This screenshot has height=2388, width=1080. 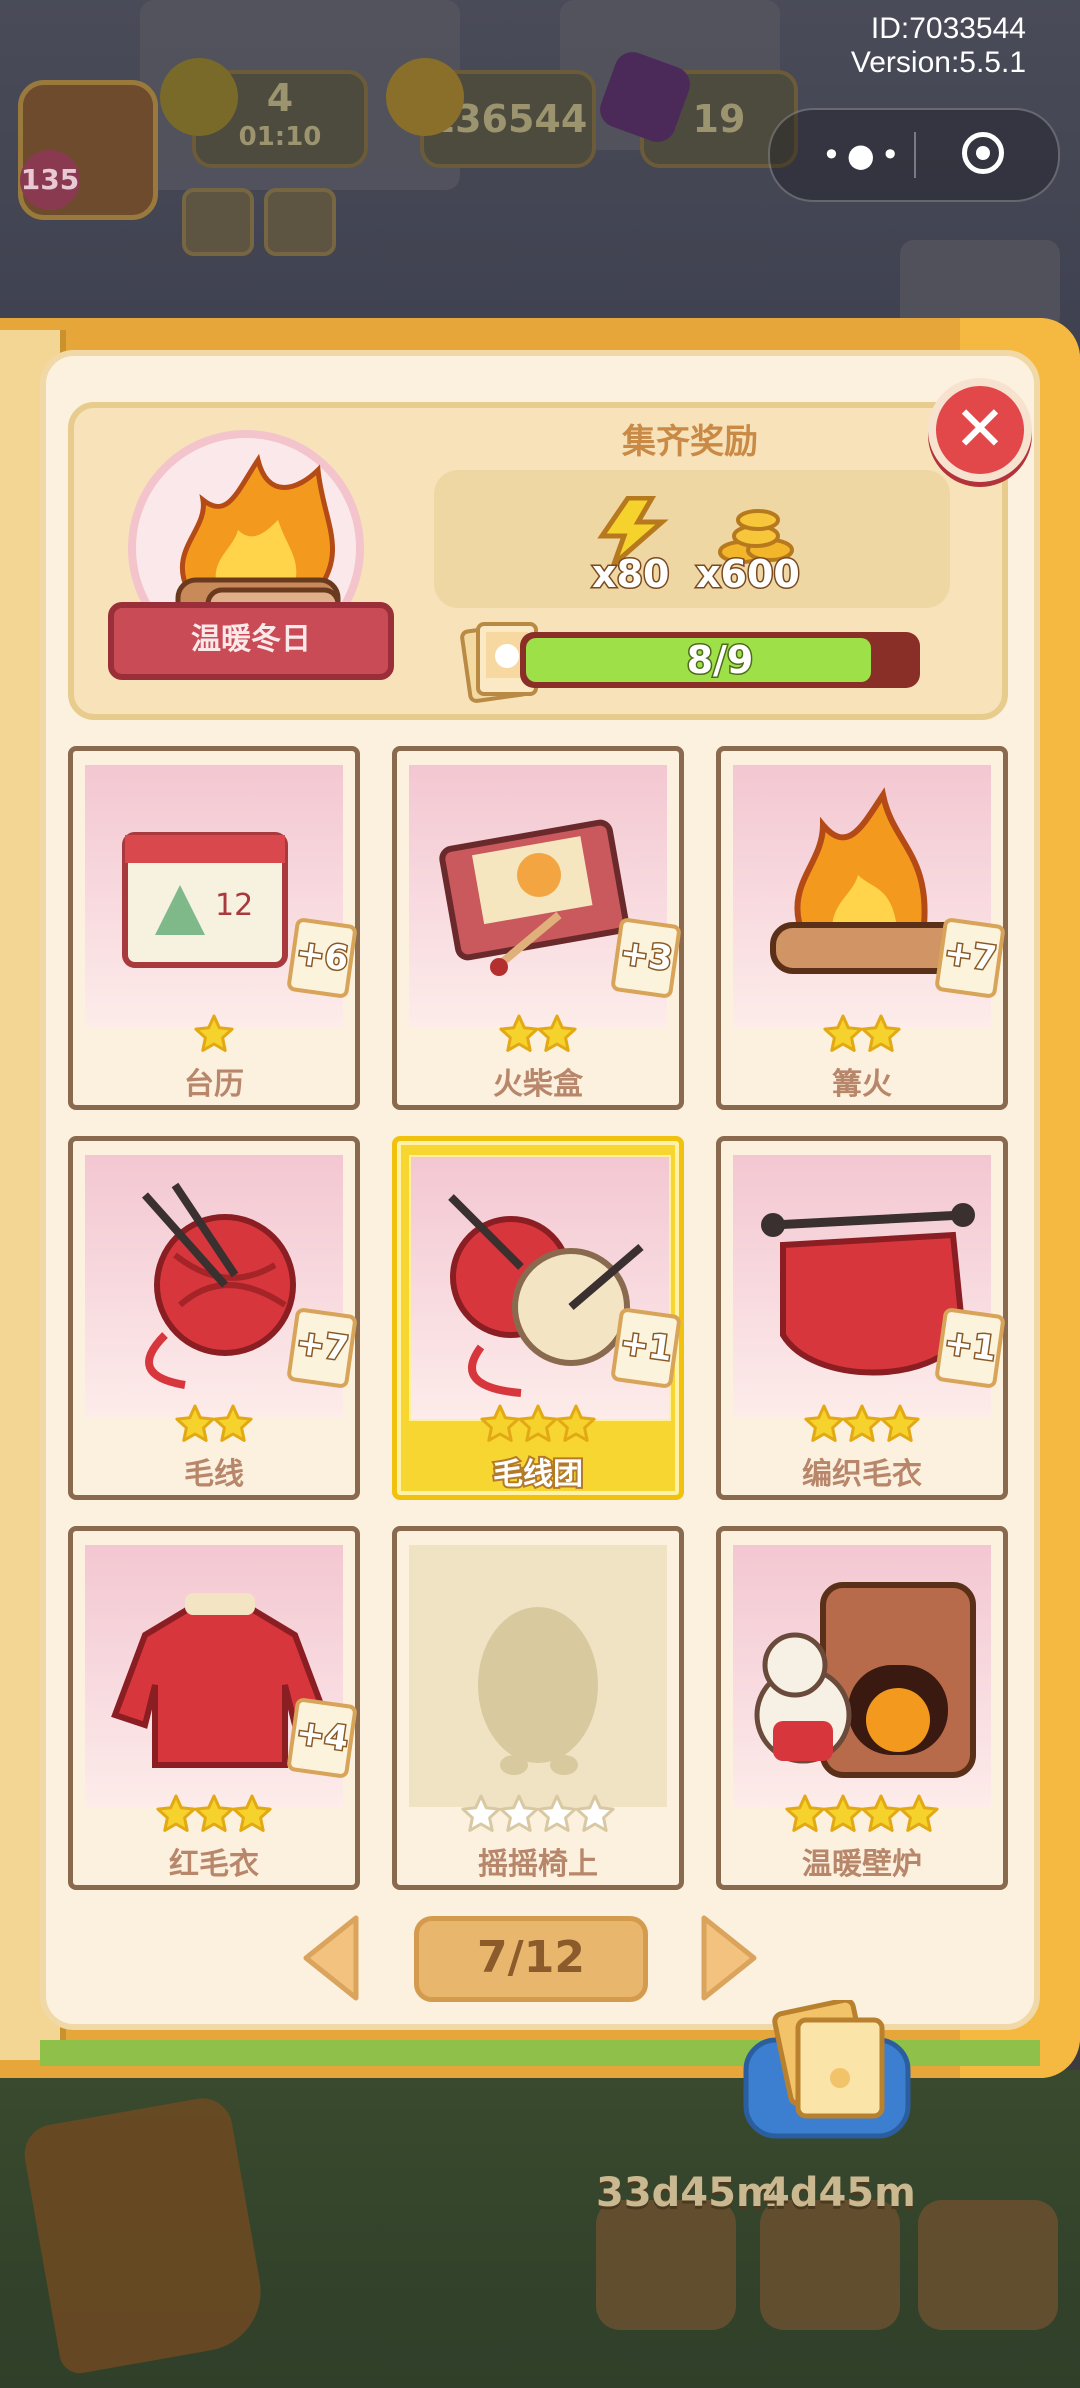 What do you see at coordinates (322, 1738) in the screenshot?
I see `duplicate-count-badge: +4` at bounding box center [322, 1738].